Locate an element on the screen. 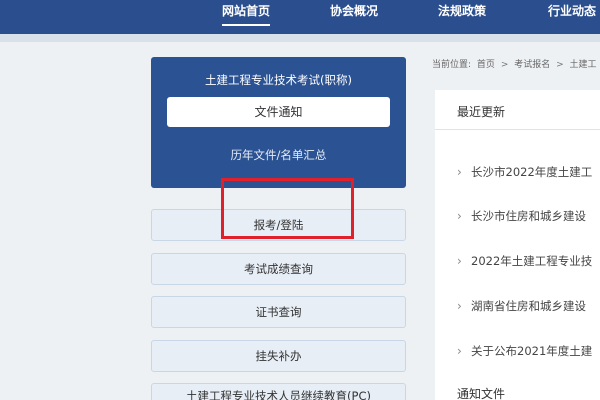 The height and width of the screenshot is (400, 600). breadcrumb-home: 首页 is located at coordinates (486, 65).